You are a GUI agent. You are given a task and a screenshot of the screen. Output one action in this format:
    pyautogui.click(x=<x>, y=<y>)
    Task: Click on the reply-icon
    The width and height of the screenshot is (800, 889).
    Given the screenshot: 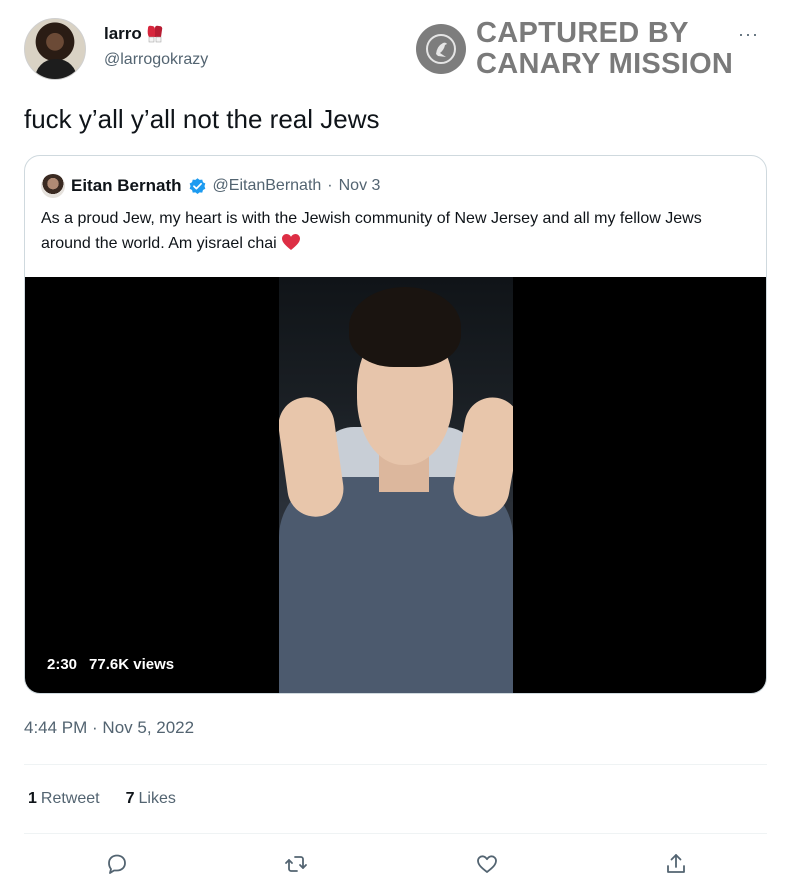 What is the action you would take?
    pyautogui.click(x=117, y=864)
    